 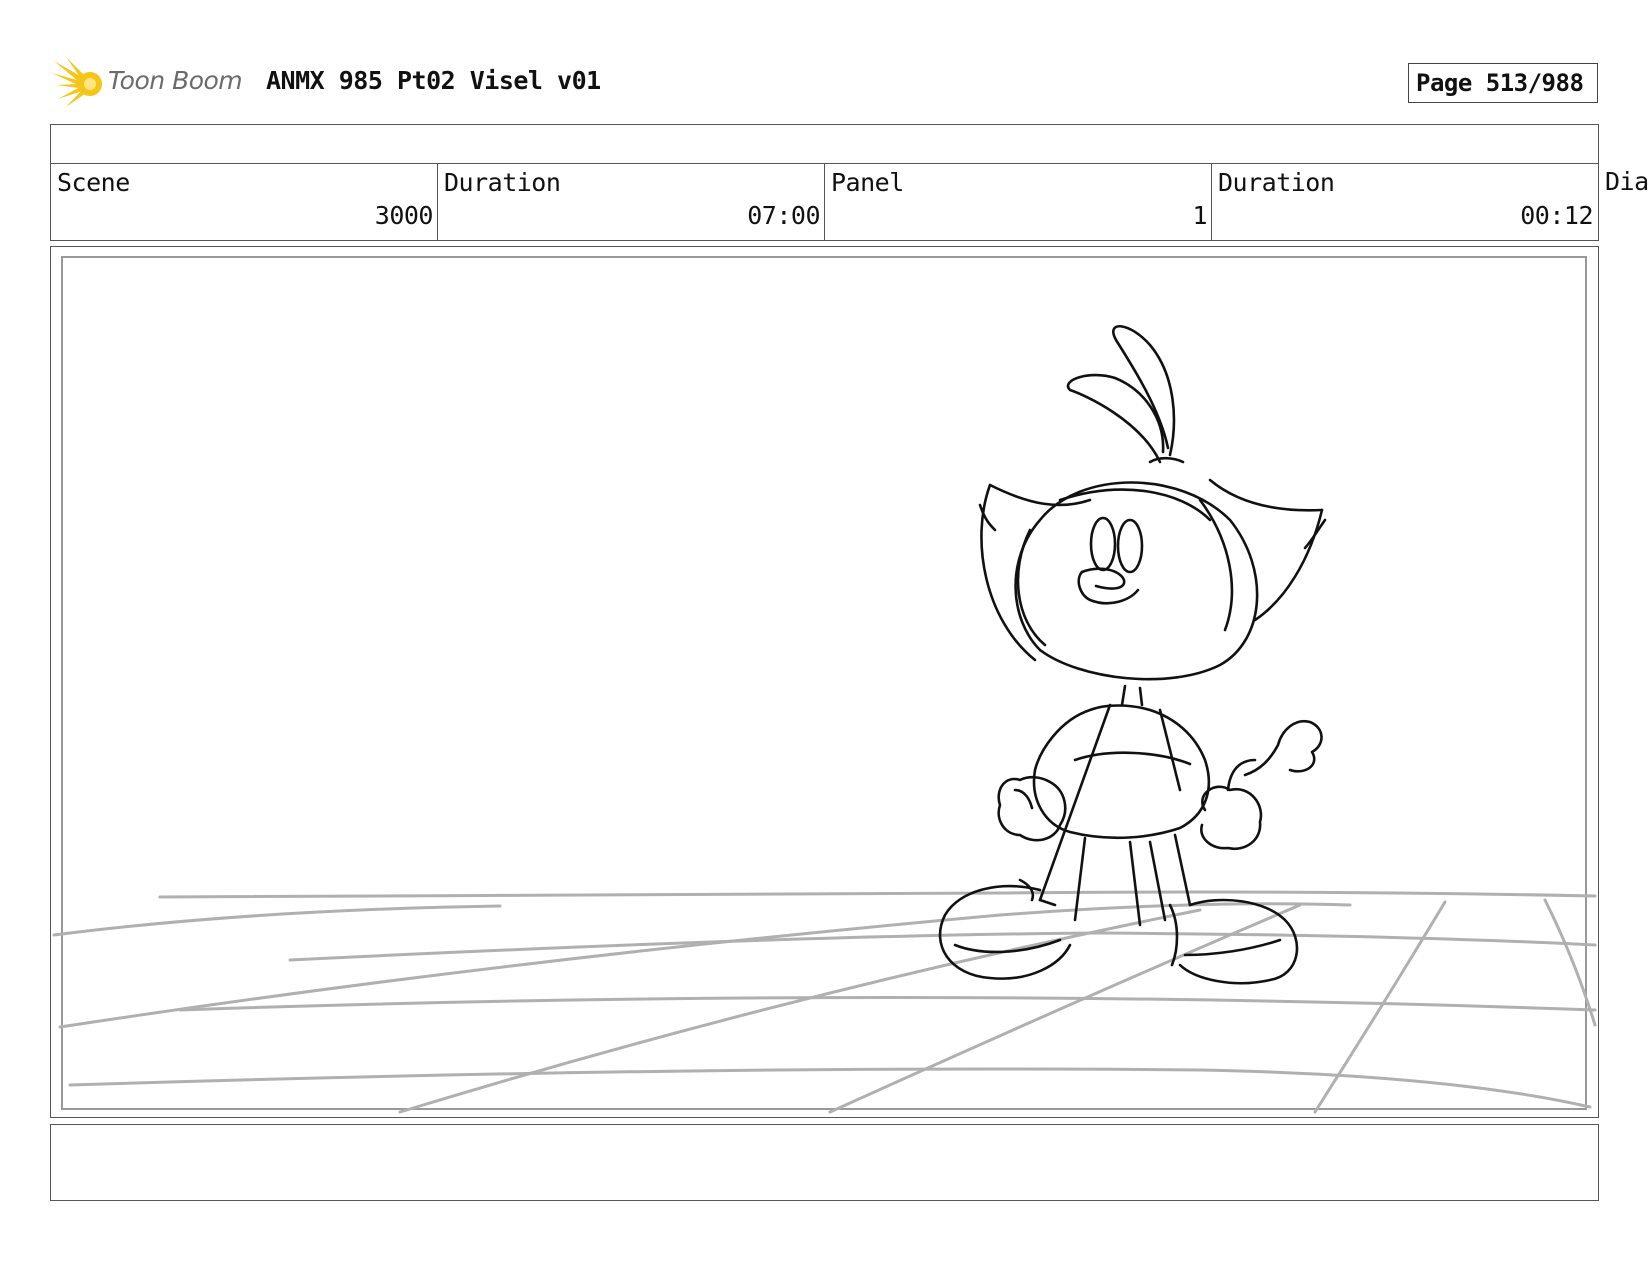 What do you see at coordinates (433, 80) in the screenshot?
I see `document-title: ANMX 985 Pt02 Visel v01` at bounding box center [433, 80].